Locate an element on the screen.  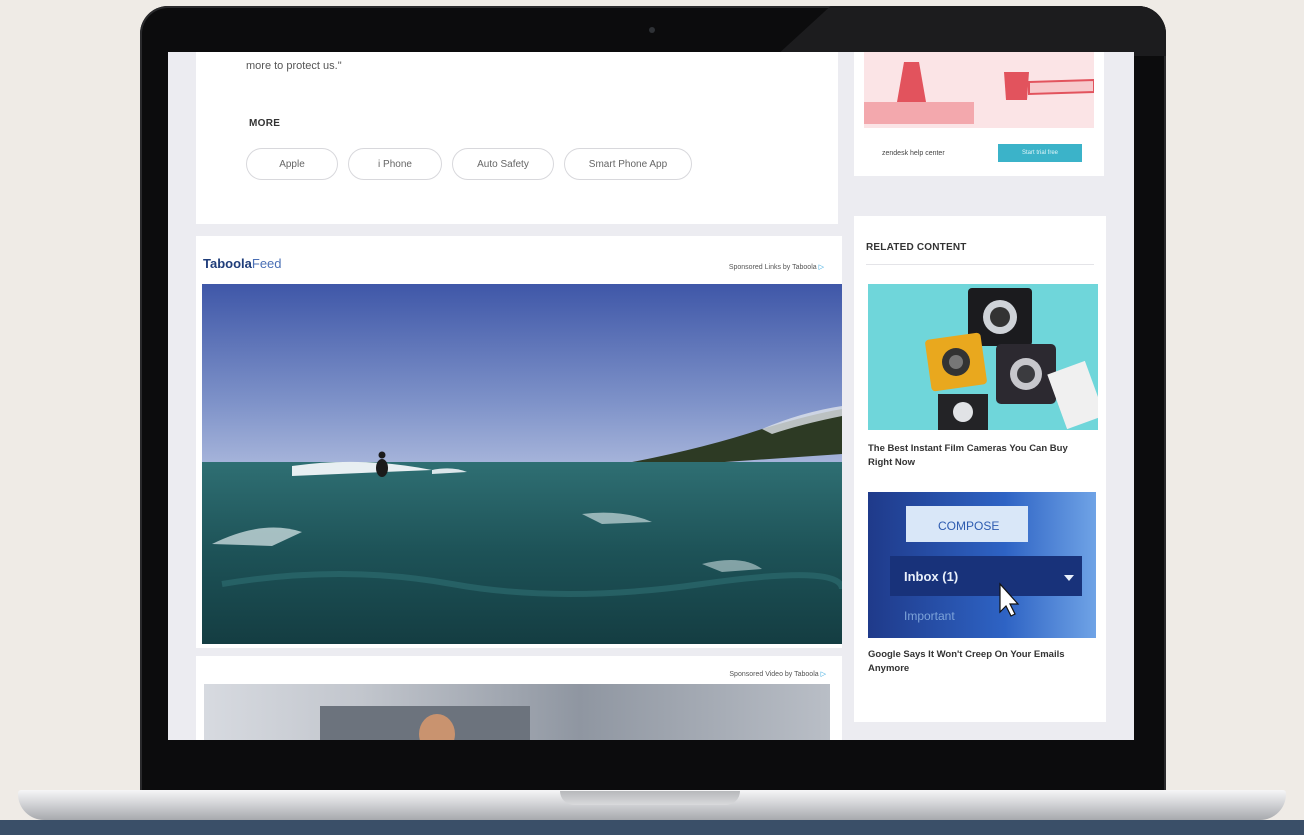
sponsored-video-label: Sponsored Video by Taboola ▷ is located at coordinates (777, 674).